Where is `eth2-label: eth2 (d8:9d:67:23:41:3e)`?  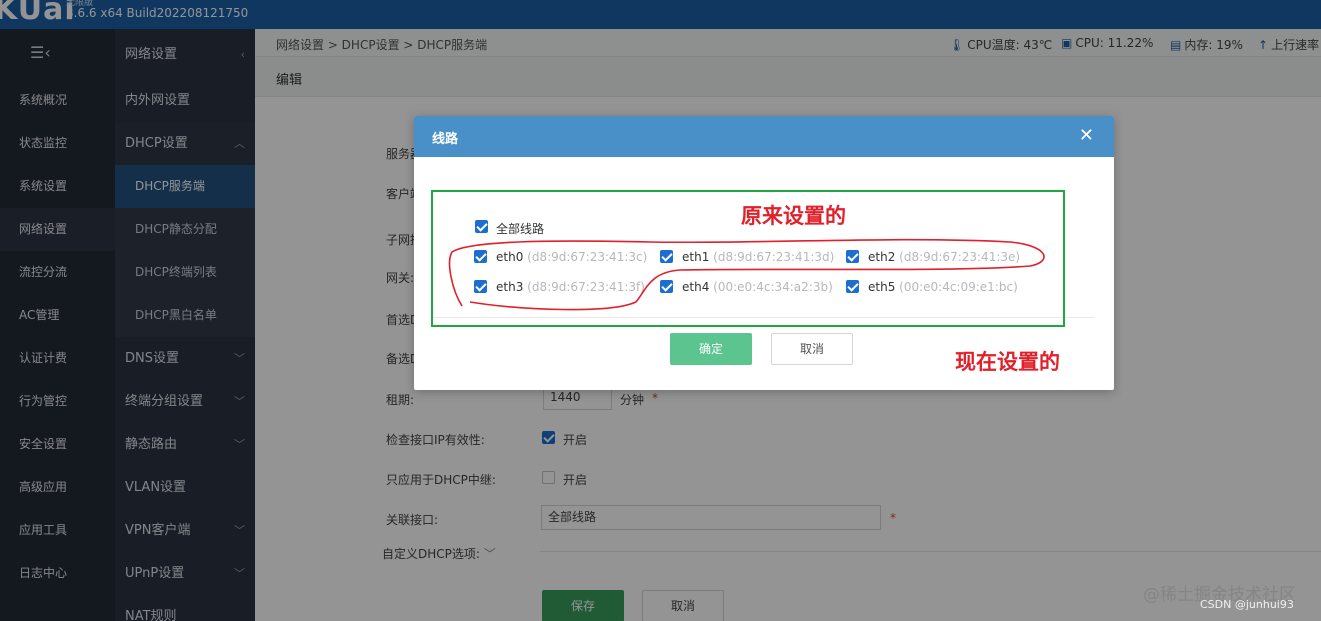
eth2-label: eth2 (d8:9d:67:23:41:3e) is located at coordinates (944, 257).